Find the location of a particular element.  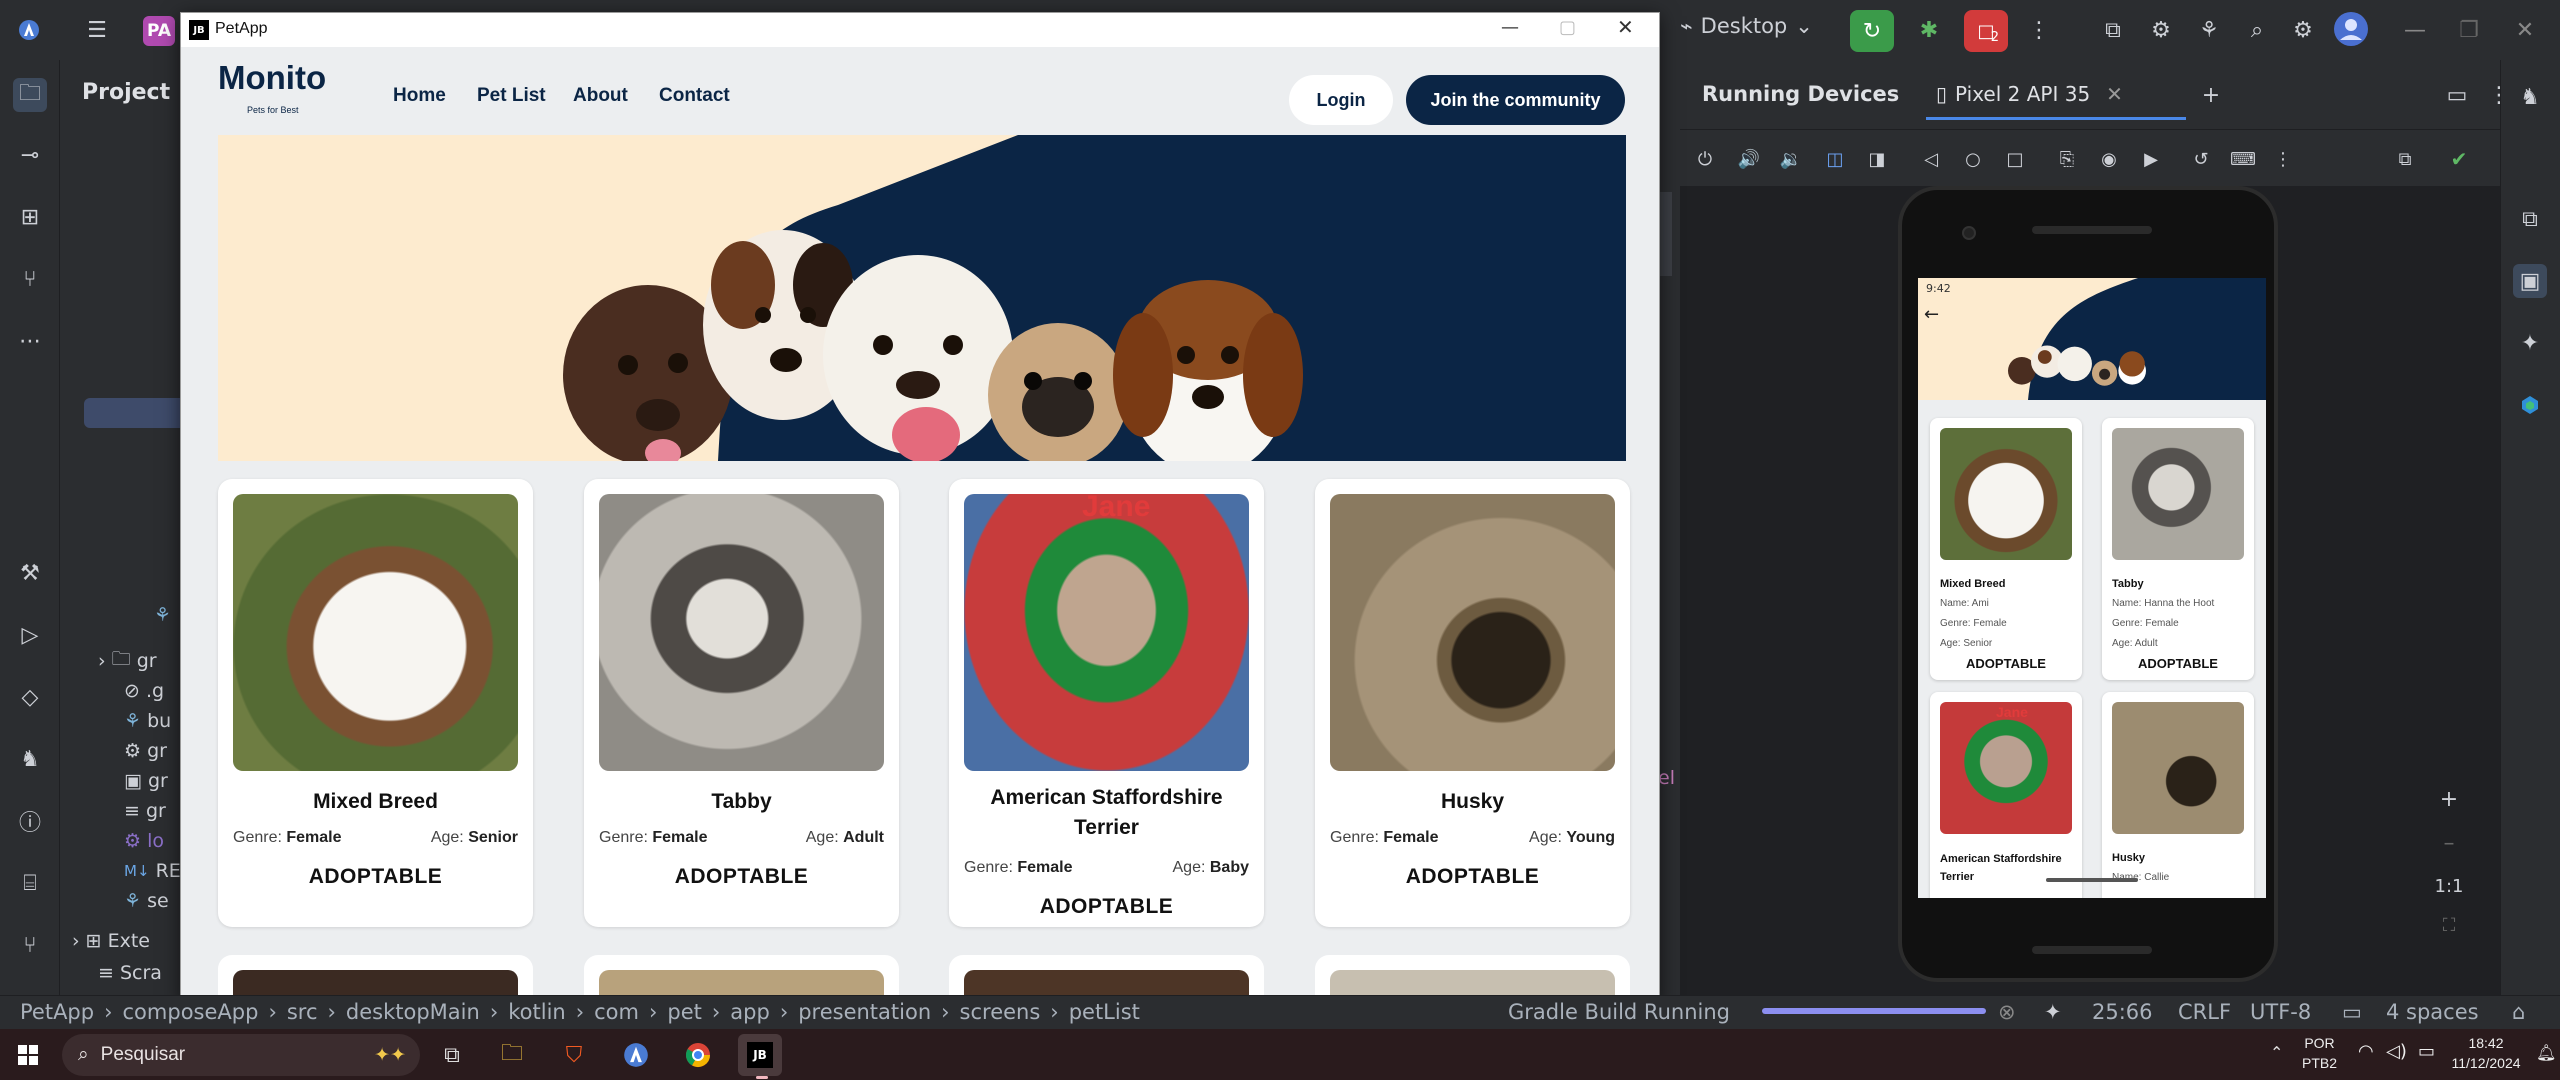

nav-about: About is located at coordinates (600, 96).